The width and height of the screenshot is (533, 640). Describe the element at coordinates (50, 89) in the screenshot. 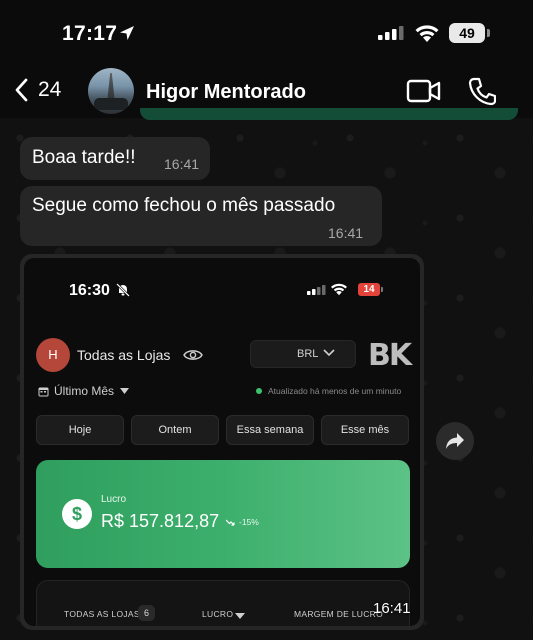

I see `unread-count: 24` at that location.